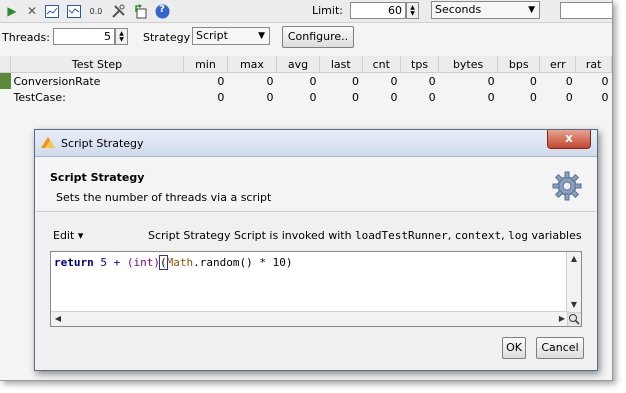  Describe the element at coordinates (412, 10) in the screenshot. I see `limit-stepper: ▲ ▼` at that location.